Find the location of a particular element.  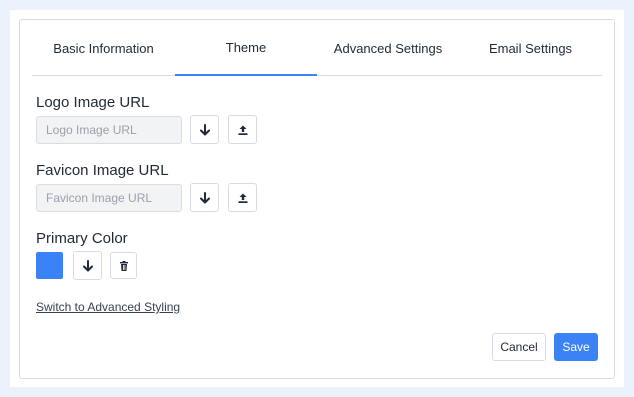

primary-color-download-button is located at coordinates (87, 265).